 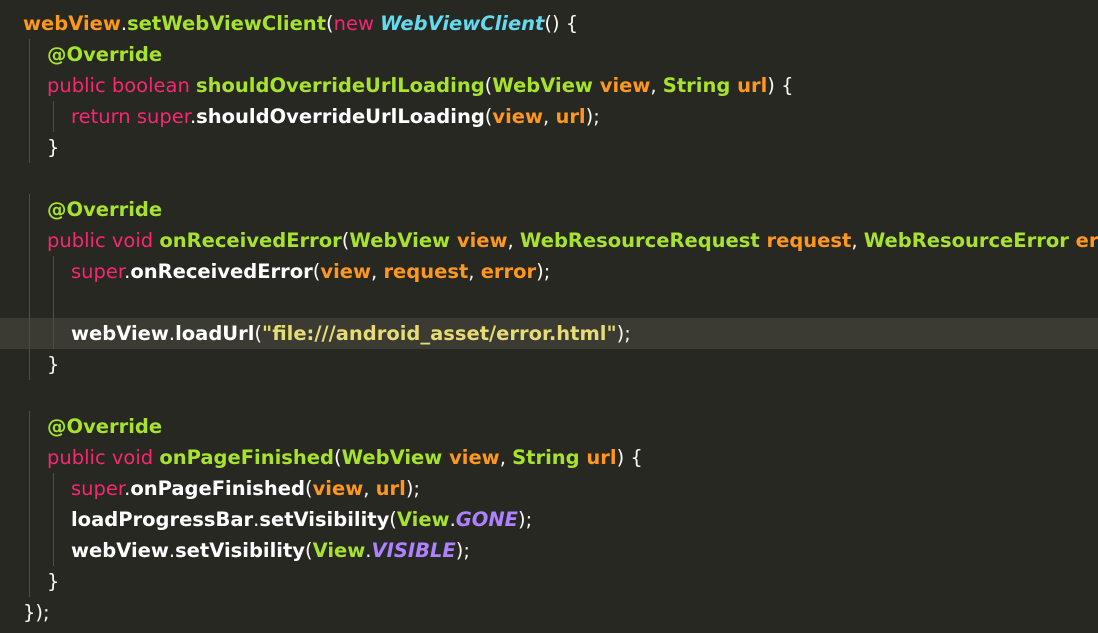 What do you see at coordinates (103, 457) in the screenshot?
I see `code-token: public void` at bounding box center [103, 457].